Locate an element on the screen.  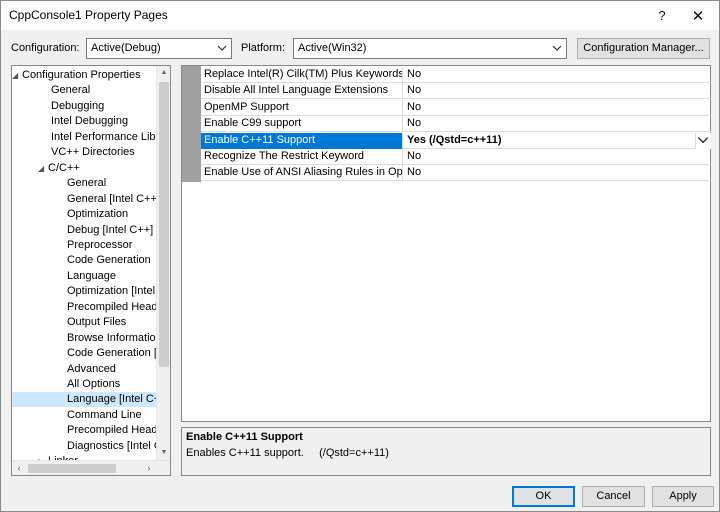
tree-item-label: Intel Performance Libra is located at coordinates (103, 136).